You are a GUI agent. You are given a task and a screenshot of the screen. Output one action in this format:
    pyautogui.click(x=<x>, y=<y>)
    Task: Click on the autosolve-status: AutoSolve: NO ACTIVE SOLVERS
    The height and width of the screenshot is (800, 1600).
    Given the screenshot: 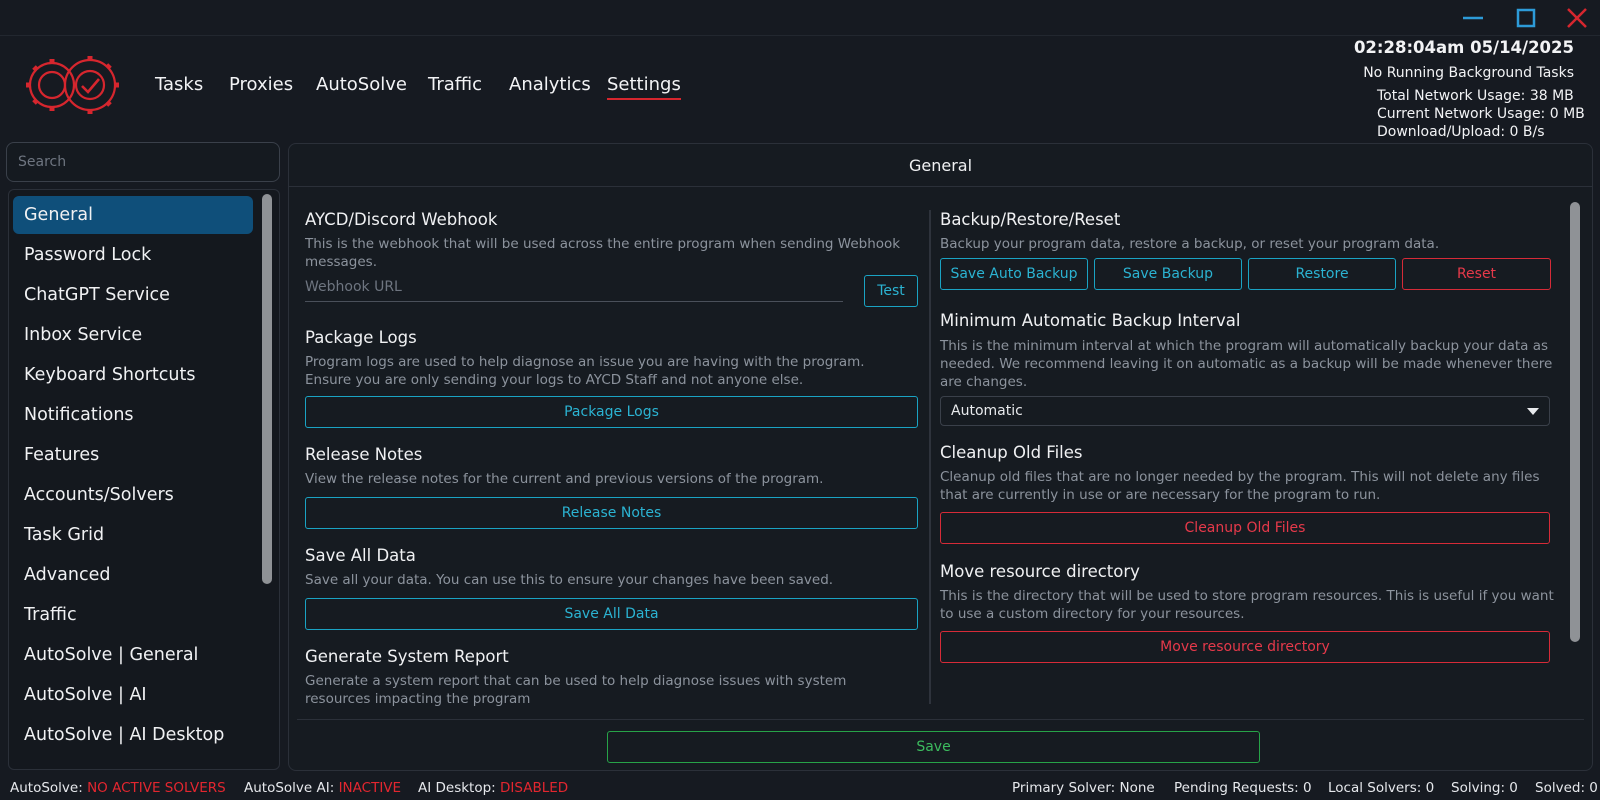 What is the action you would take?
    pyautogui.click(x=118, y=788)
    